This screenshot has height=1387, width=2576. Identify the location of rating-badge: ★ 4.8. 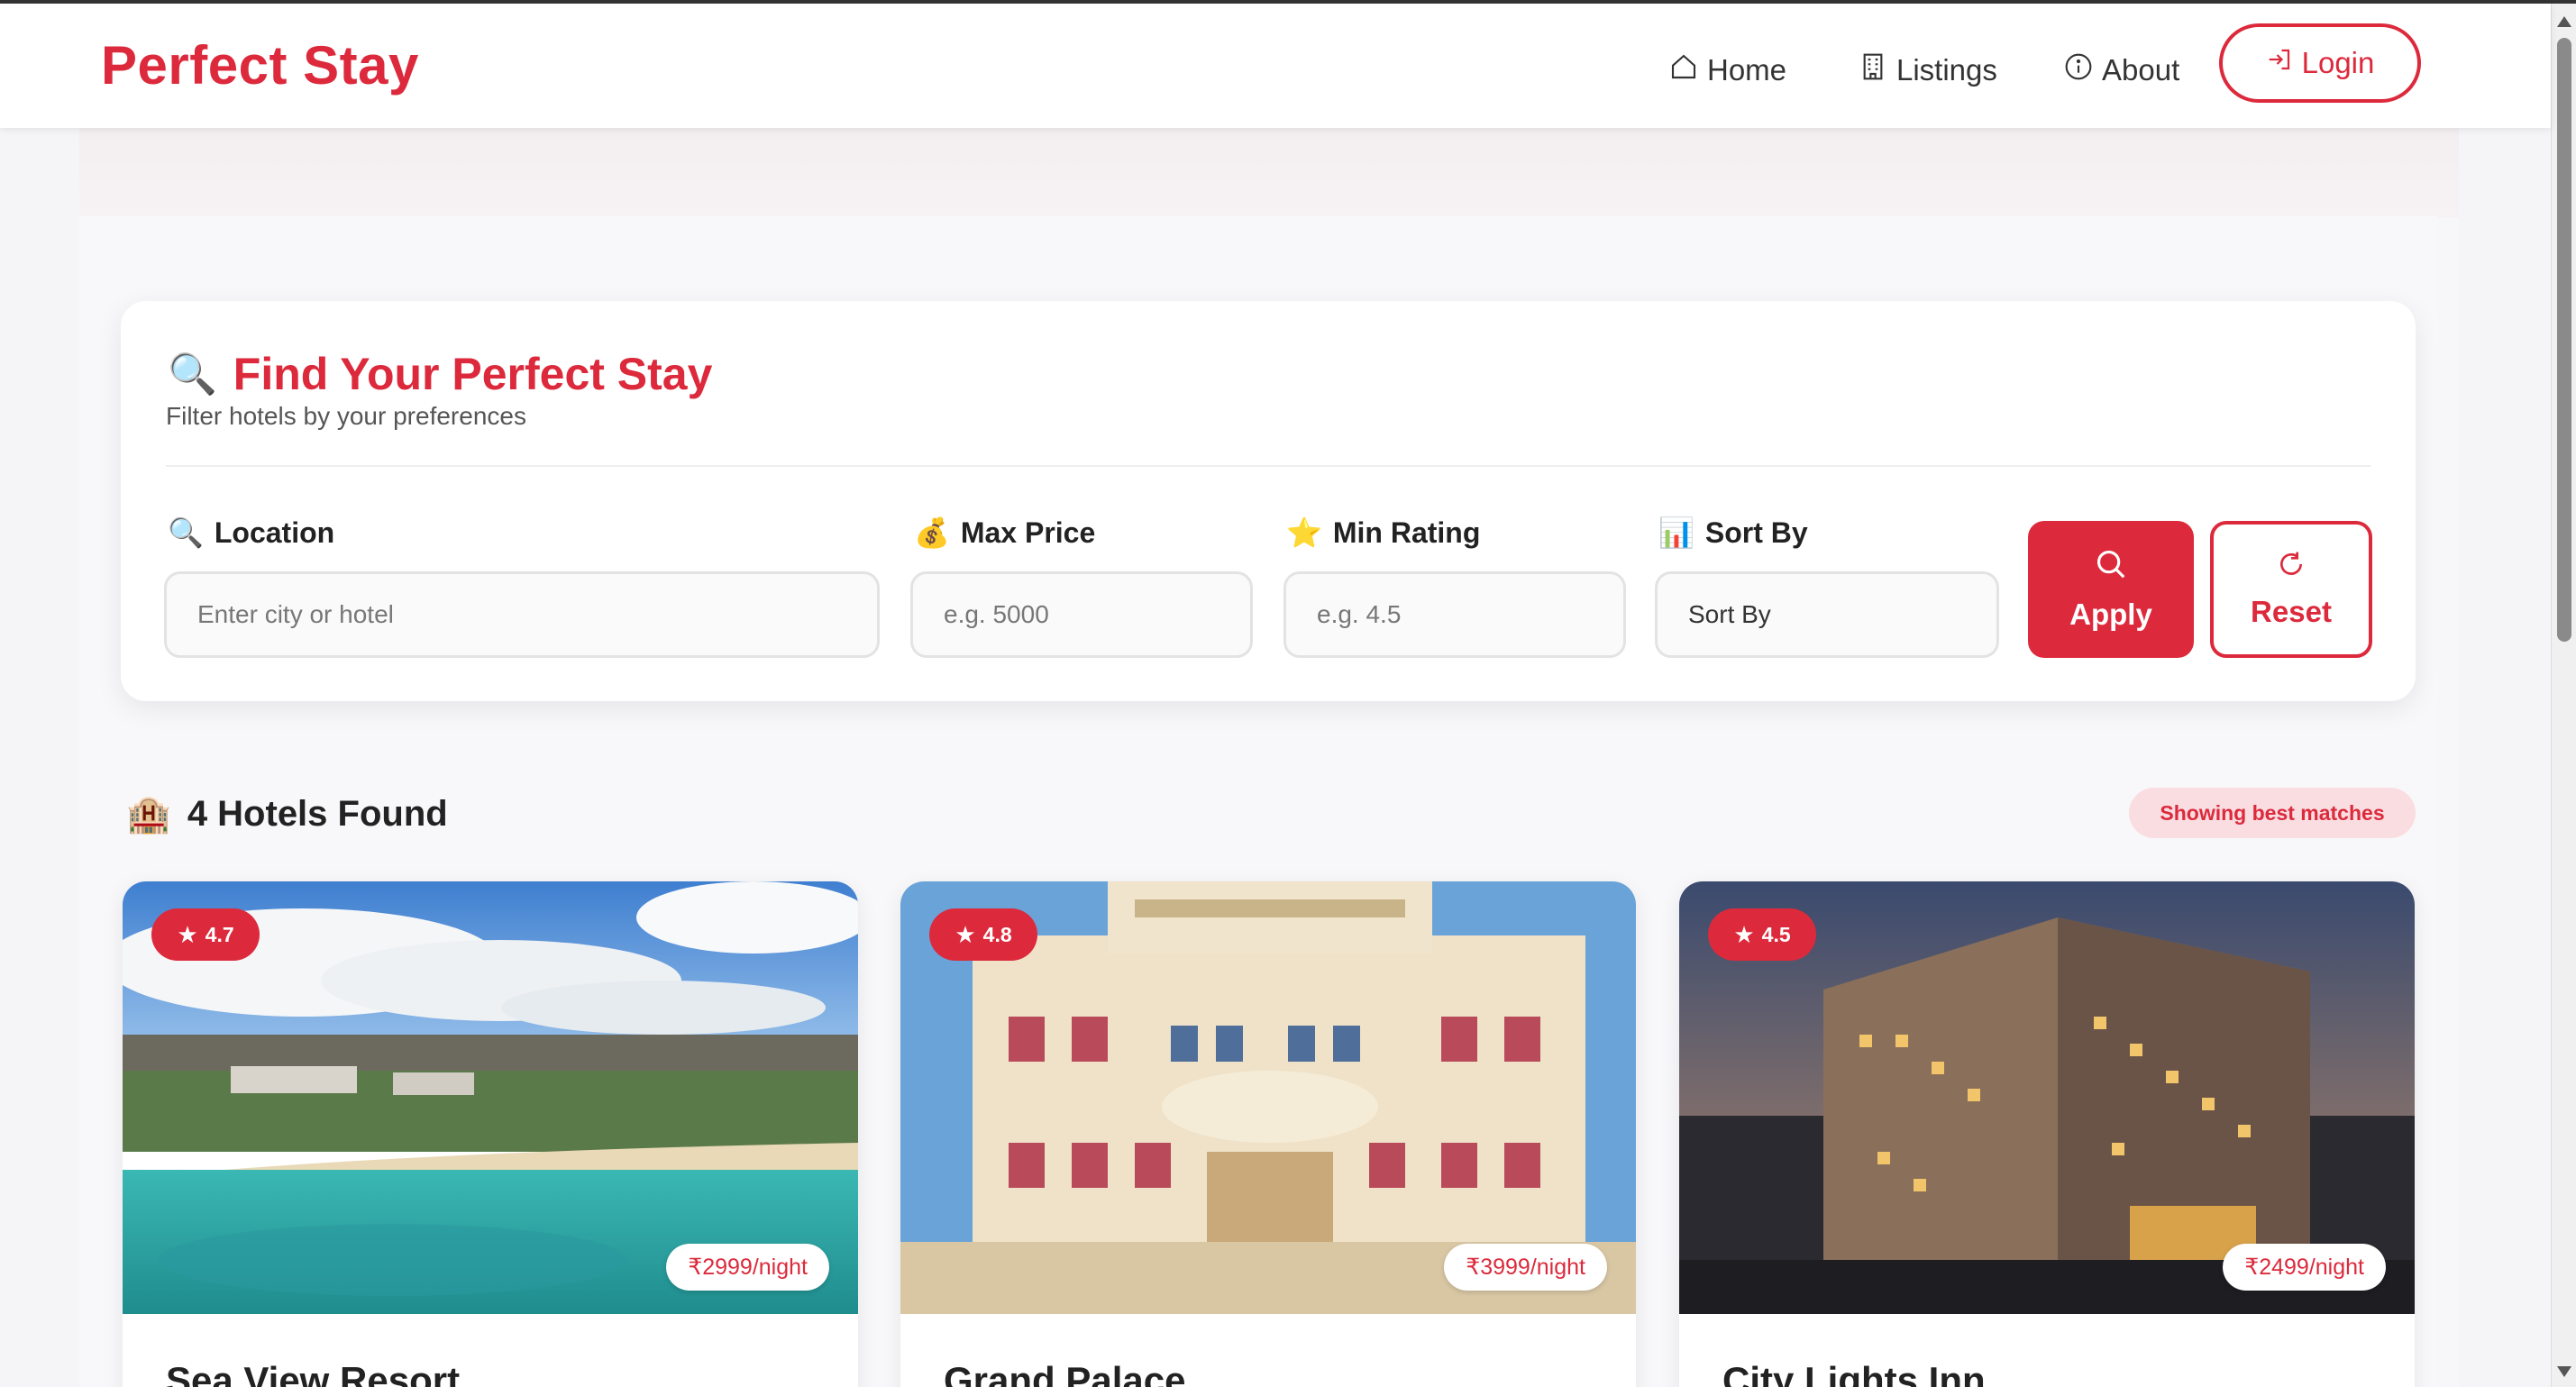
(983, 934).